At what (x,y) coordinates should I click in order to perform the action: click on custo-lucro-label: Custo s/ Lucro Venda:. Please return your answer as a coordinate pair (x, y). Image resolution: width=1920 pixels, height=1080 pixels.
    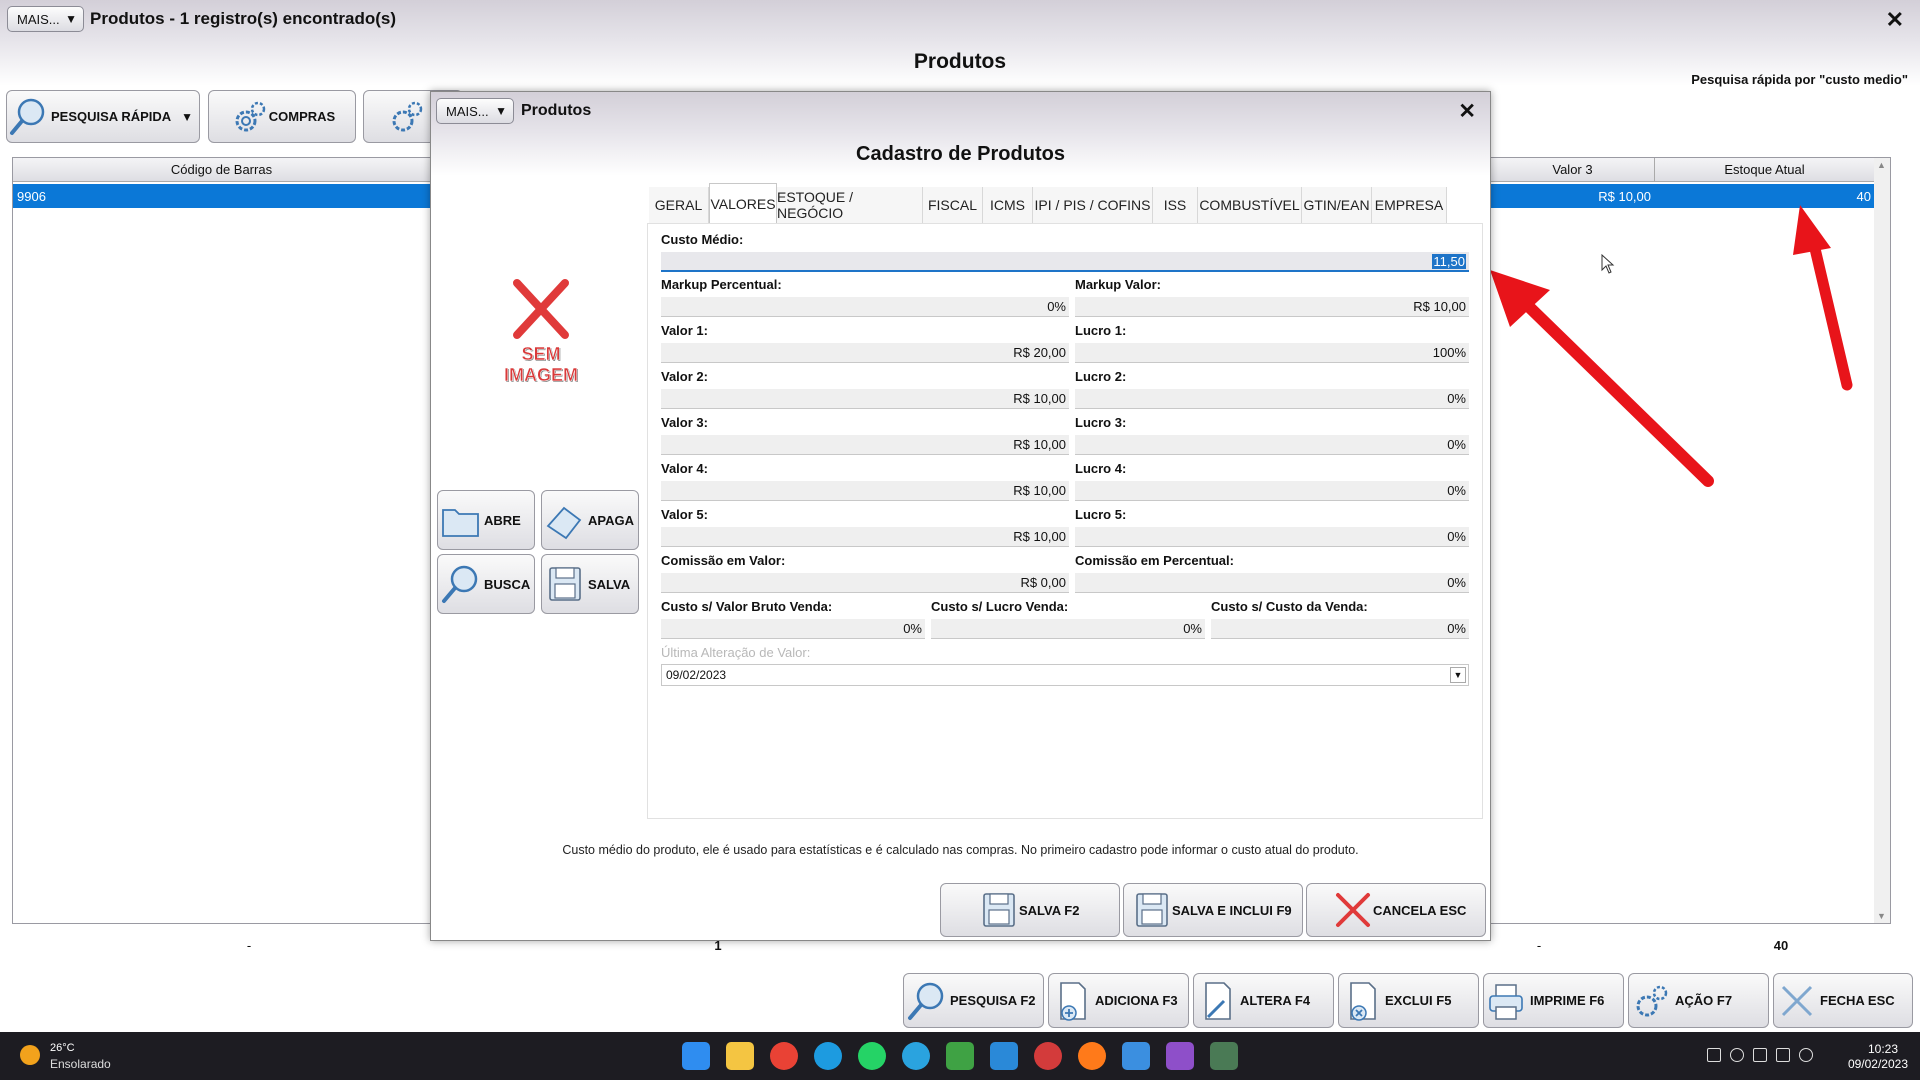
    Looking at the image, I should click on (1000, 606).